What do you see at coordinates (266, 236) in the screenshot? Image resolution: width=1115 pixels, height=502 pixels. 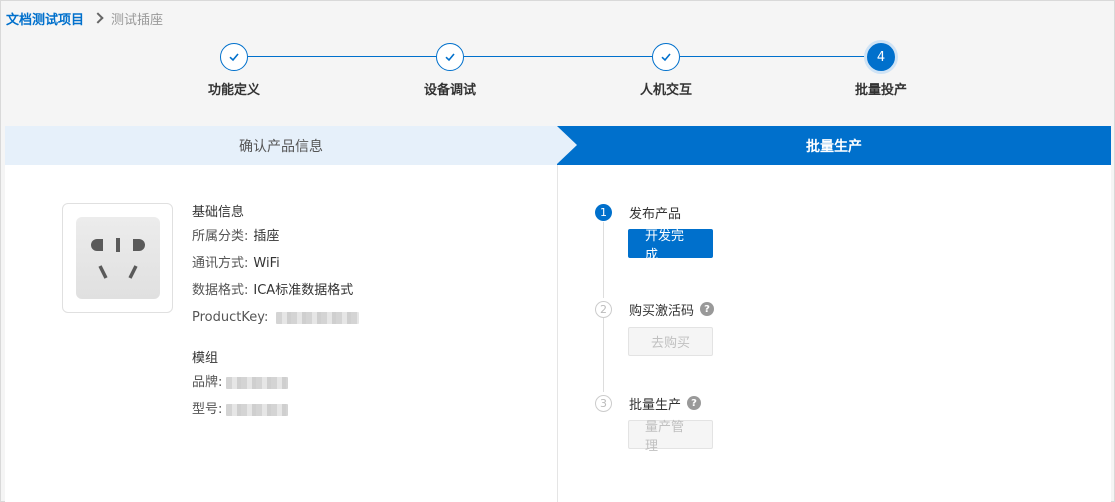 I see `category-value: 插座` at bounding box center [266, 236].